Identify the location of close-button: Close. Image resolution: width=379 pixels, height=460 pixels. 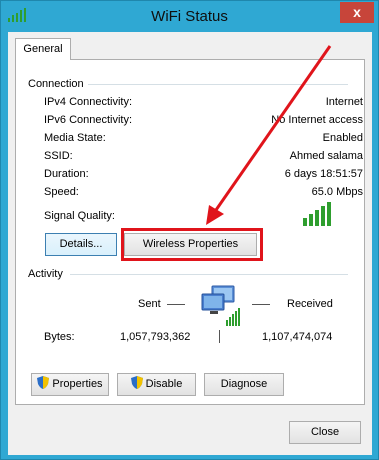
(325, 432).